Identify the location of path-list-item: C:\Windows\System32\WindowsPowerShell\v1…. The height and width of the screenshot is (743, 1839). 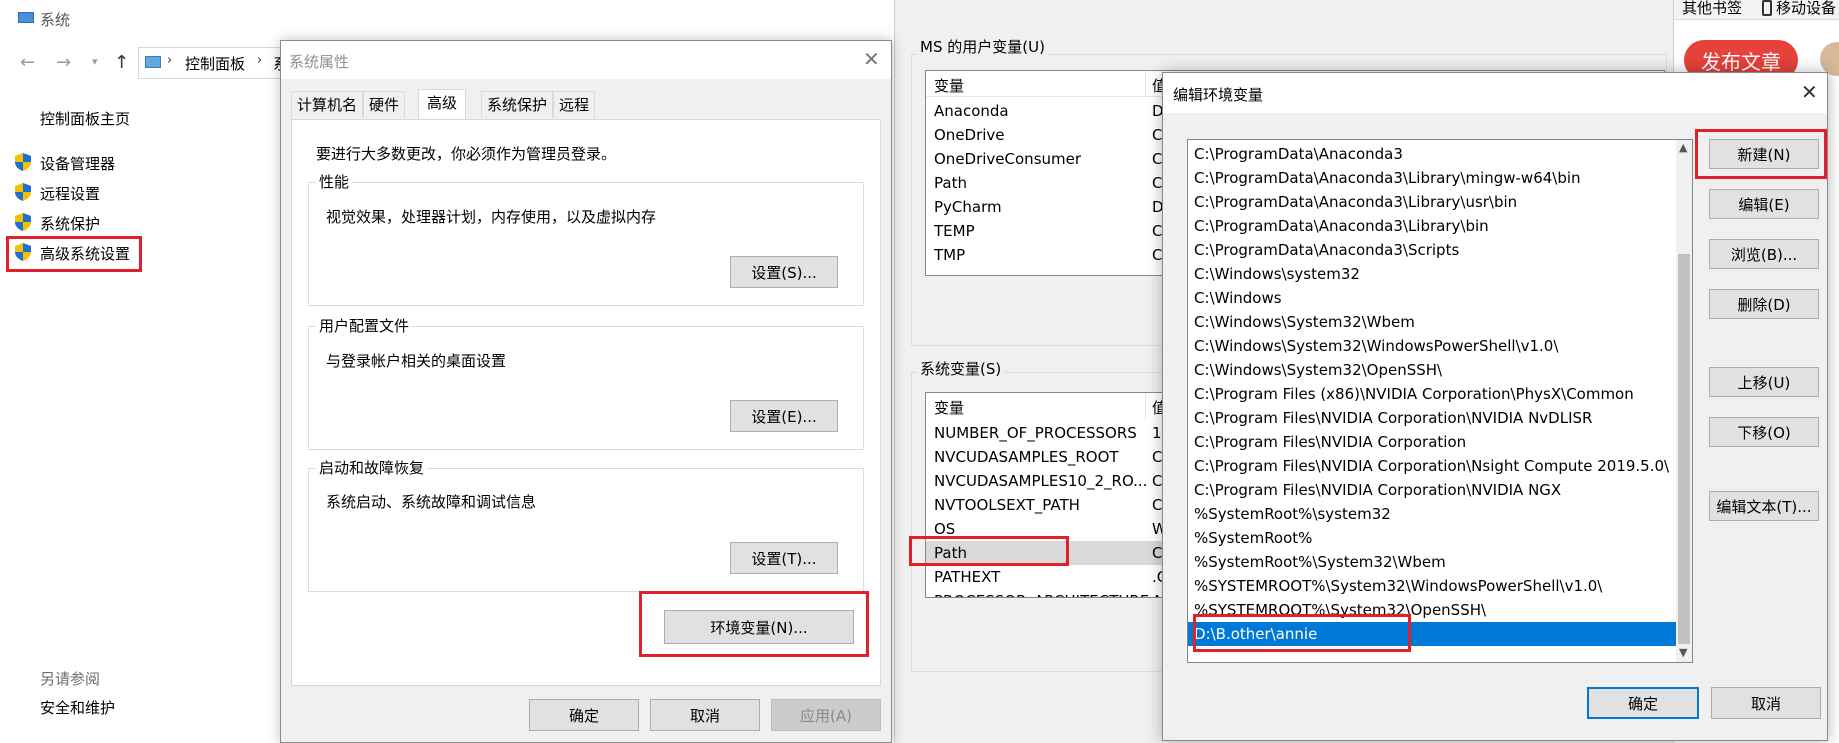
(1432, 346).